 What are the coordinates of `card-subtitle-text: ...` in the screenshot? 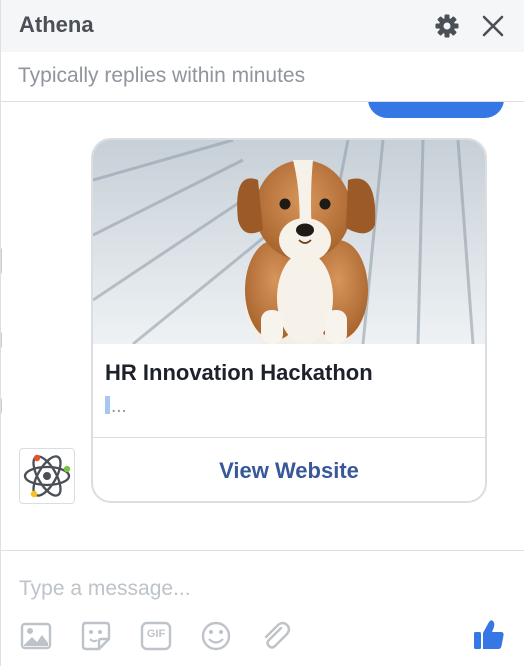 It's located at (119, 406).